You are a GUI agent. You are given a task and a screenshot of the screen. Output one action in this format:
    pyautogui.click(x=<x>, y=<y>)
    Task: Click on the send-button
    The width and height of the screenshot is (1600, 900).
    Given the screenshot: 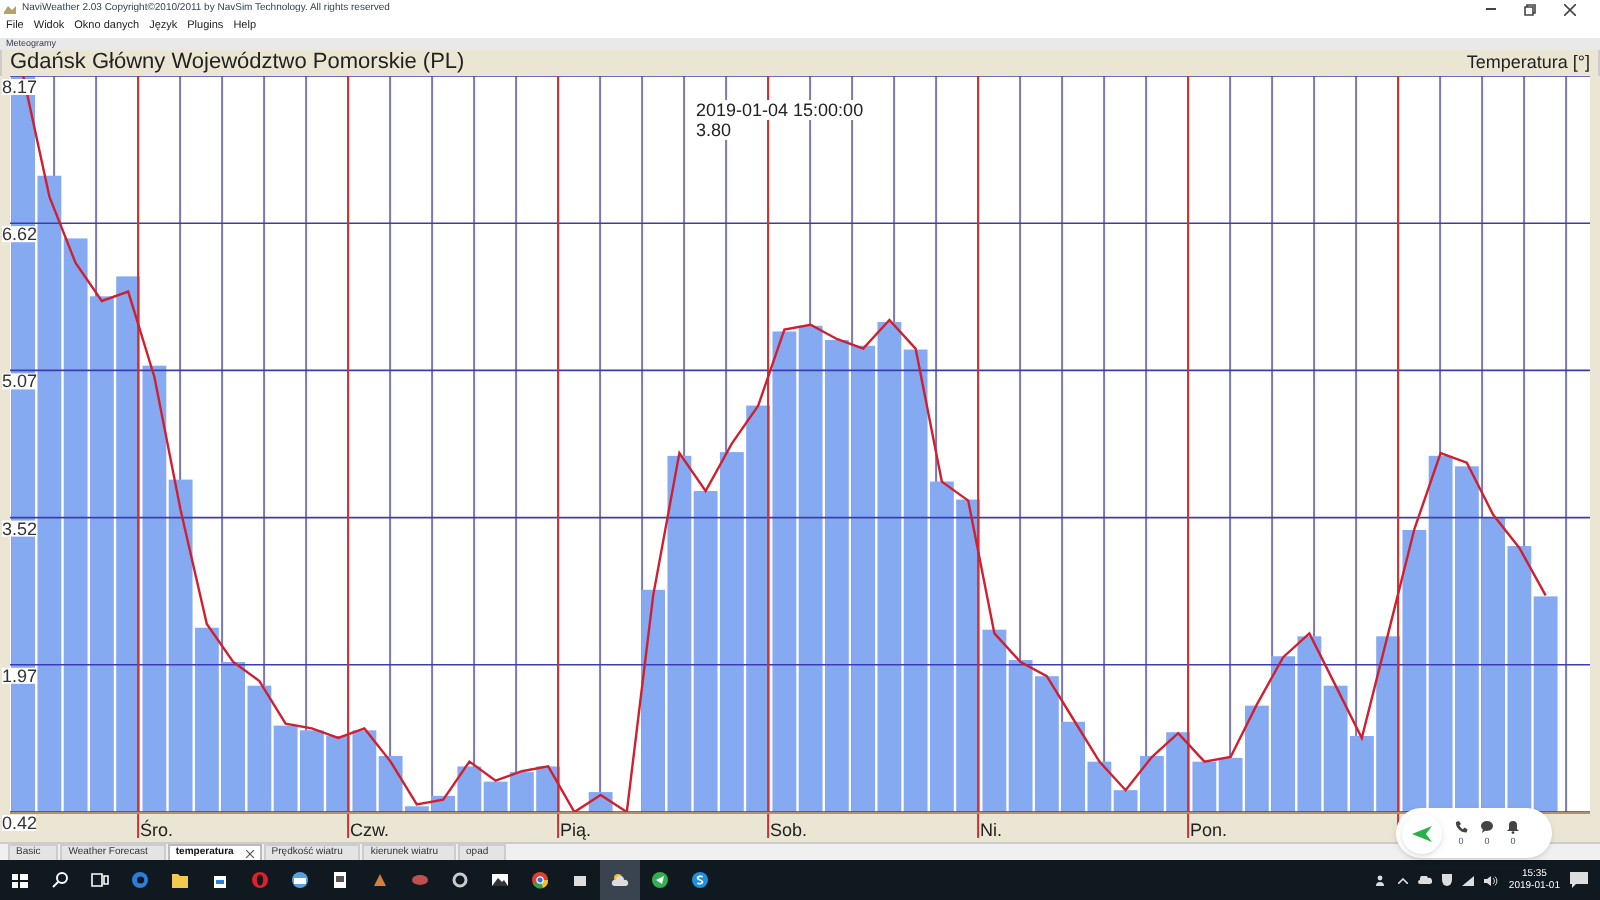 What is the action you would take?
    pyautogui.click(x=1422, y=833)
    